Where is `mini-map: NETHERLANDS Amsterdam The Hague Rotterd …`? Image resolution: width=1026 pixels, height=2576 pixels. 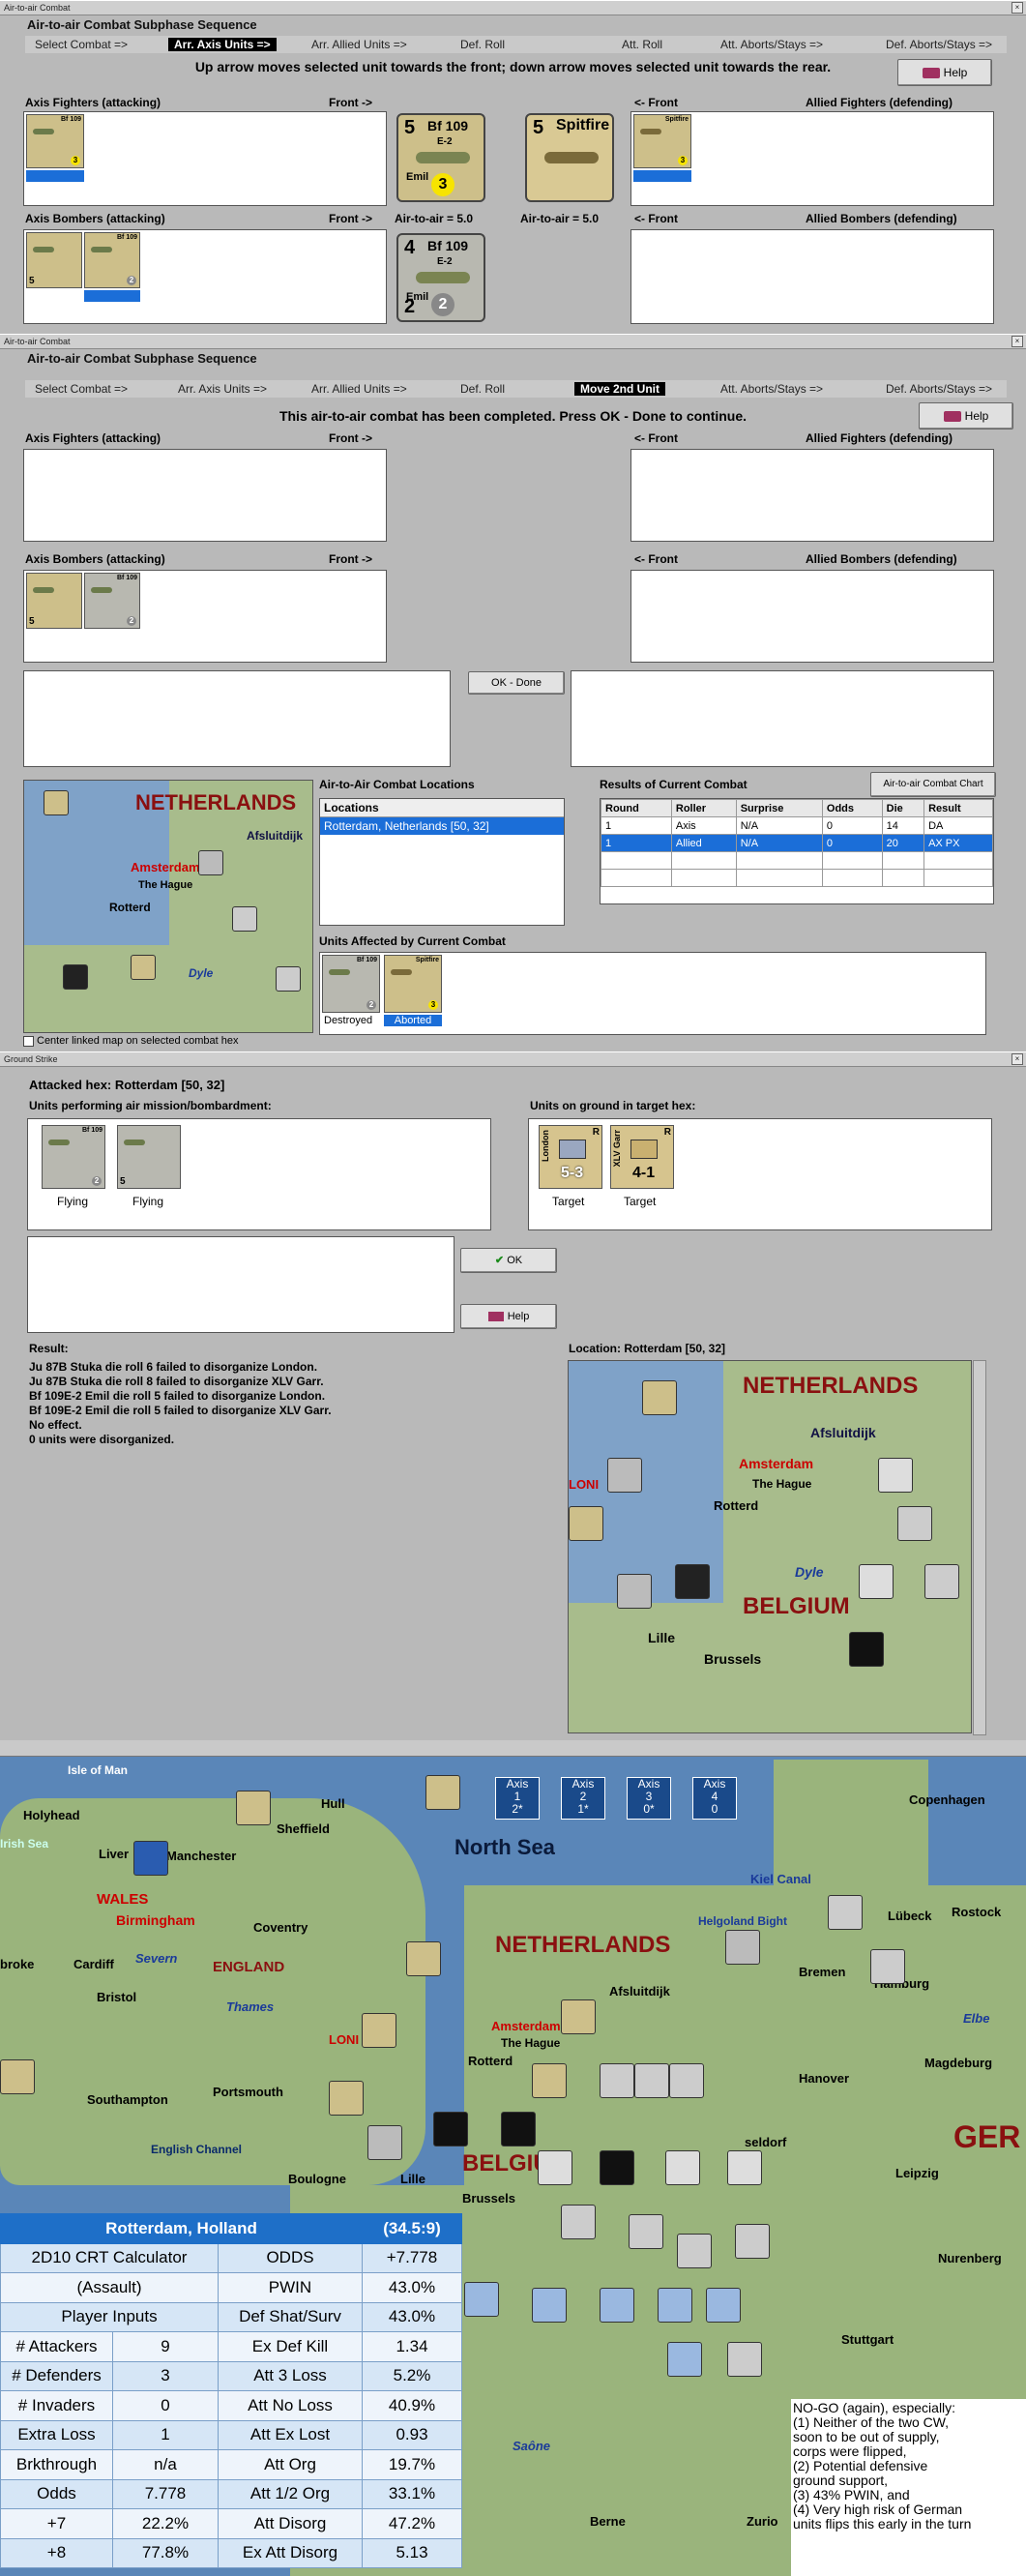
mini-map: NETHERLANDS Amsterdam The Hague Rotterd … is located at coordinates (168, 906).